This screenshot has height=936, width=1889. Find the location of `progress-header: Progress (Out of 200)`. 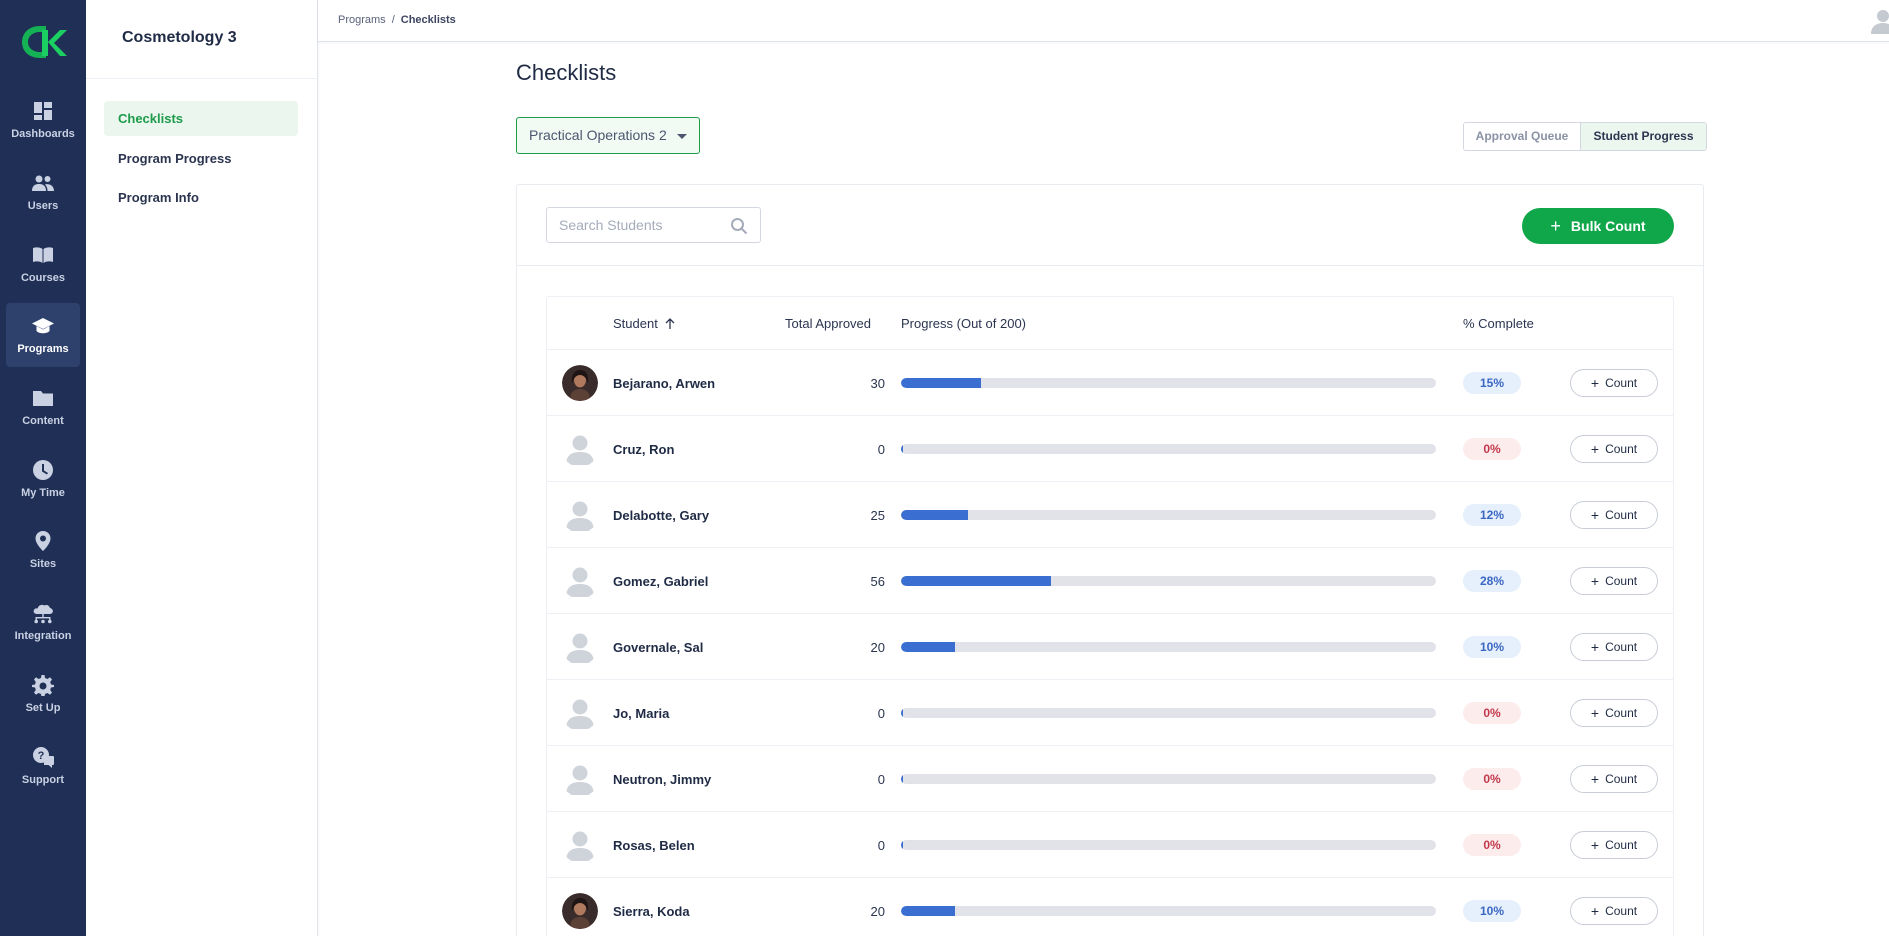

progress-header: Progress (Out of 200) is located at coordinates (963, 323).